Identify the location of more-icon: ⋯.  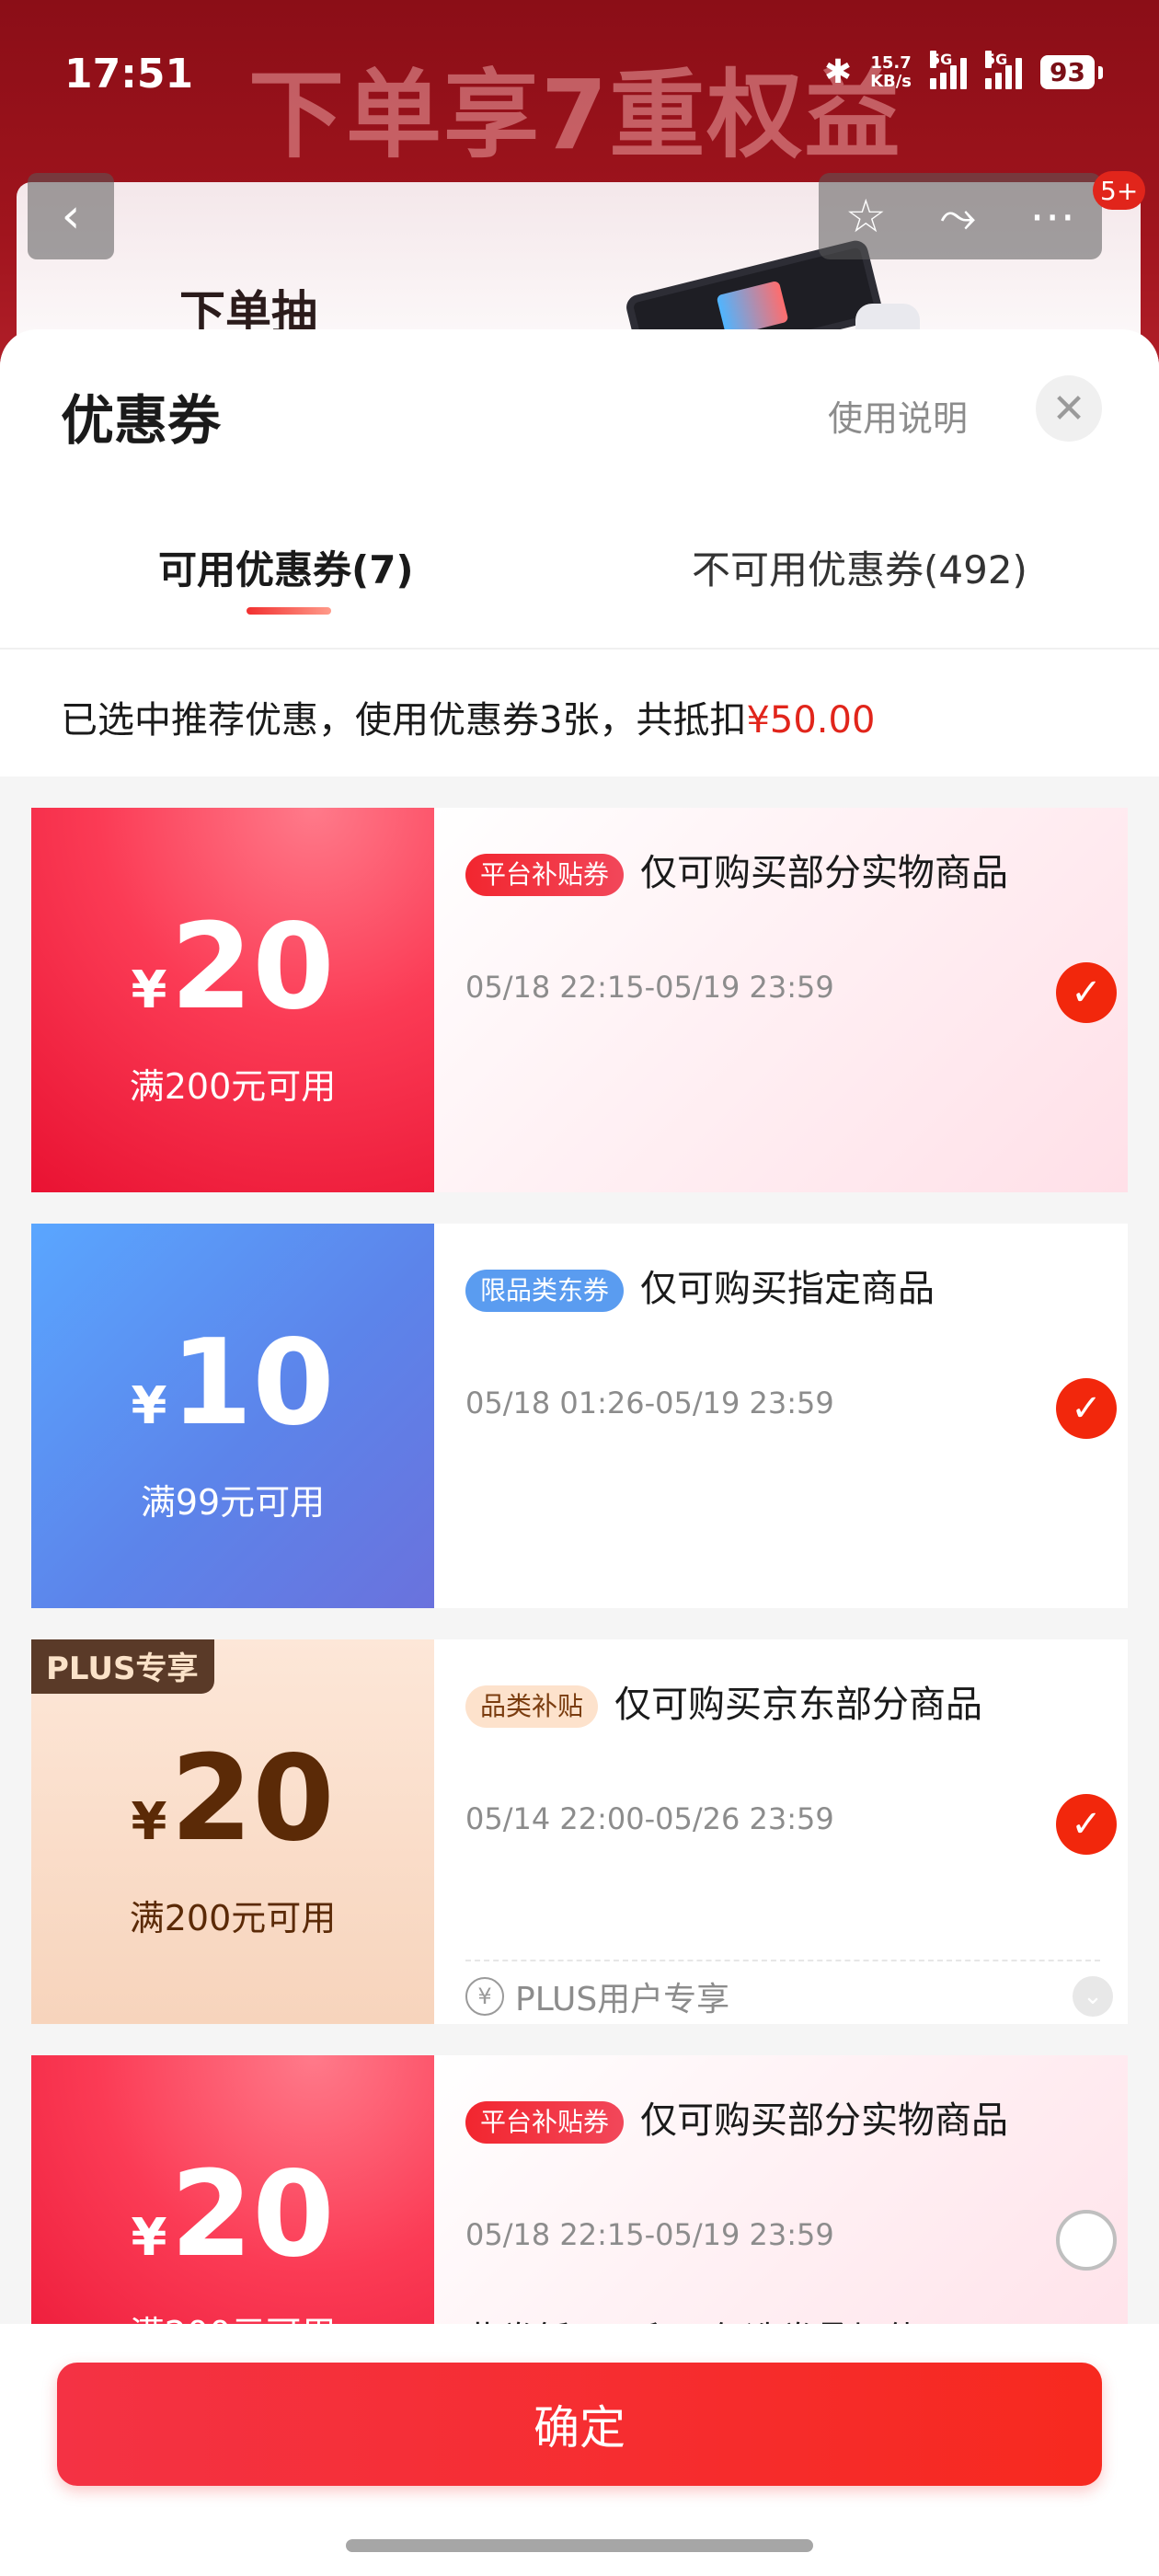
(1052, 216).